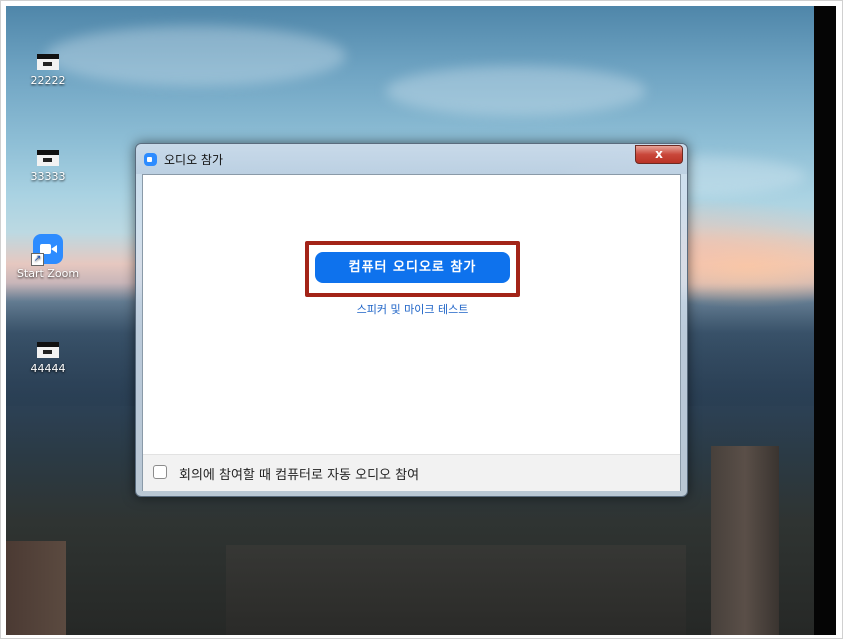  Describe the element at coordinates (411, 159) in the screenshot. I see `dialog-titlebar: 오디오 참가 x` at that location.